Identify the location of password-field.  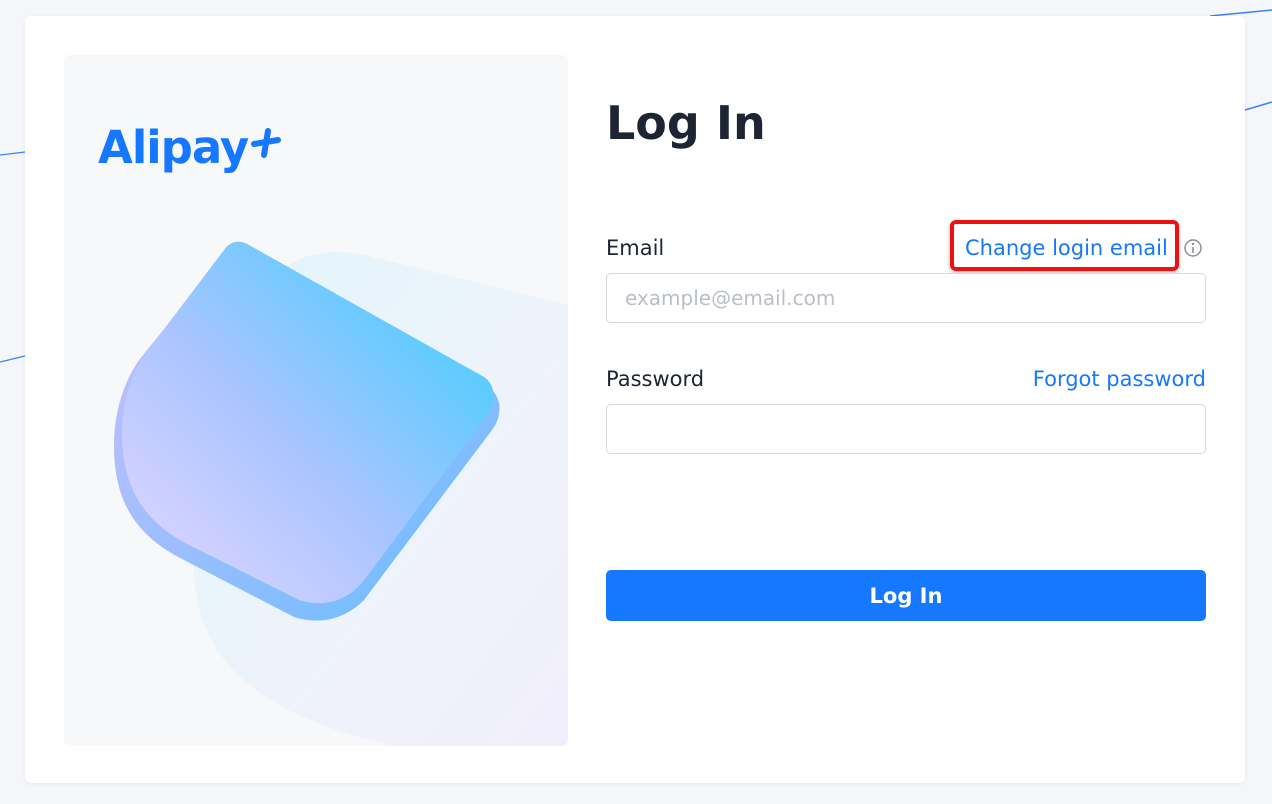
(906, 429).